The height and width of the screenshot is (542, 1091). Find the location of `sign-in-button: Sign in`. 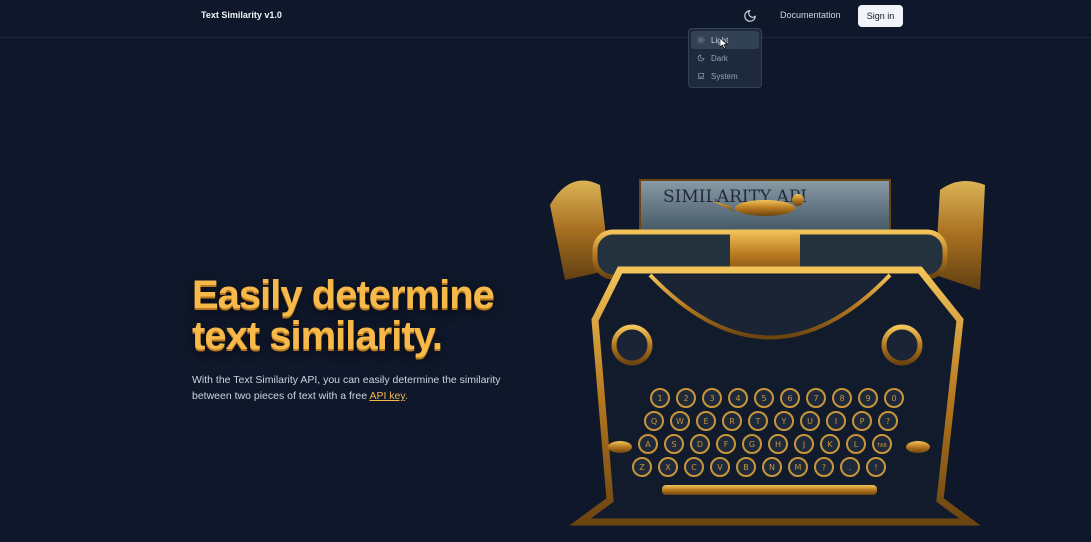

sign-in-button: Sign in is located at coordinates (880, 16).